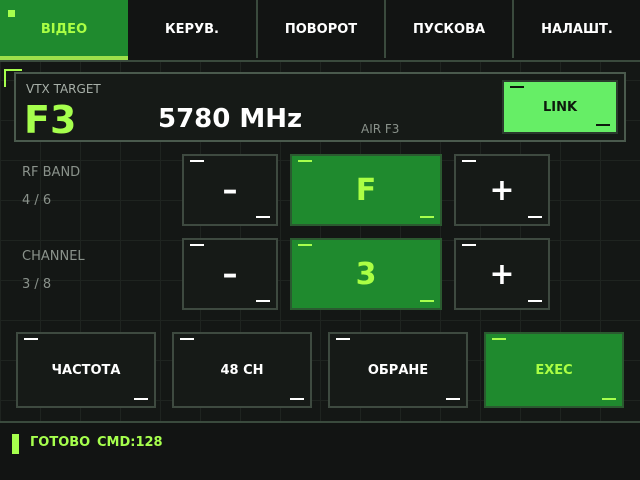 The image size is (640, 480). I want to click on rf-band-label: RF BAND, so click(51, 172).